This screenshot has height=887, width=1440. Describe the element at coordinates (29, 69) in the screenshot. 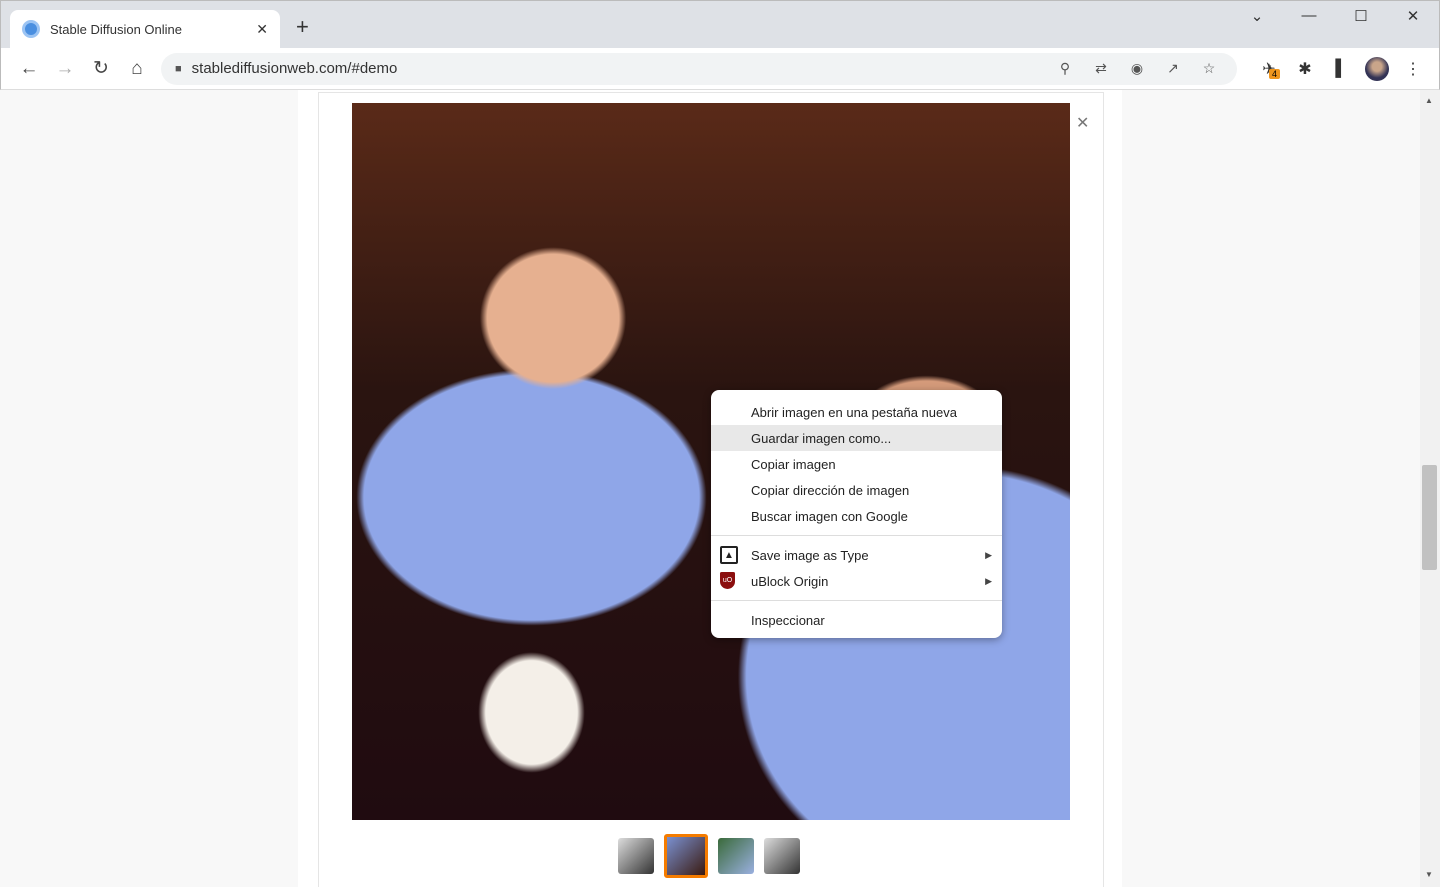

I see `back-icon: ←` at that location.